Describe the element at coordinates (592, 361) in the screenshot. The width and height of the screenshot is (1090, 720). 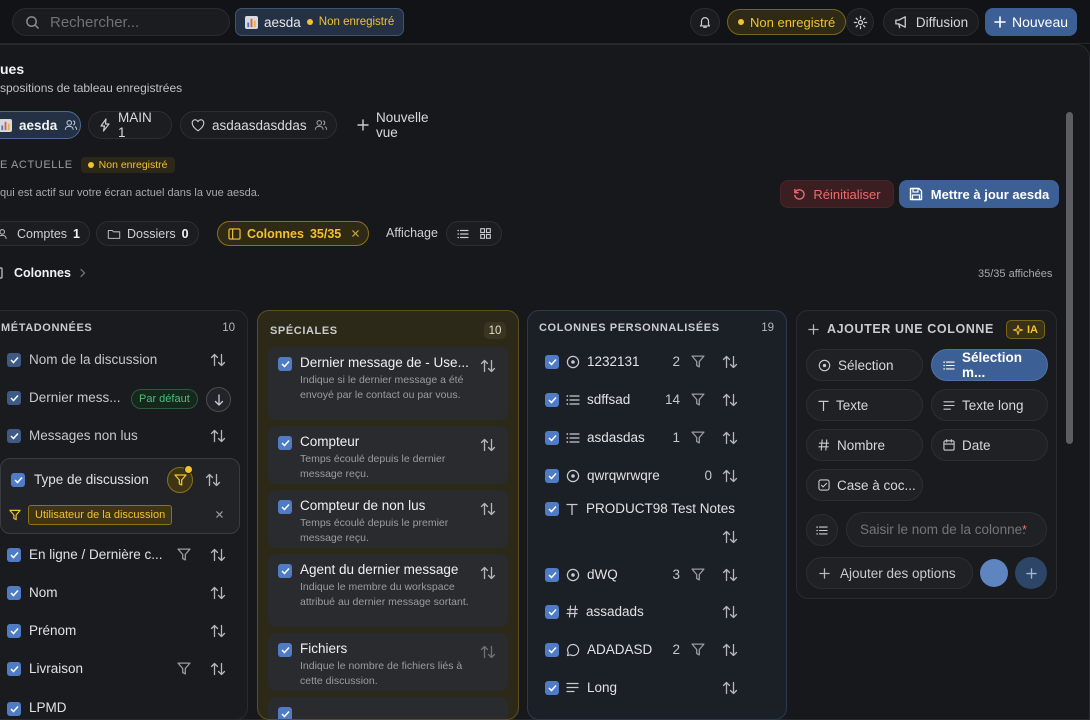
I see `list-item: 1232131` at that location.